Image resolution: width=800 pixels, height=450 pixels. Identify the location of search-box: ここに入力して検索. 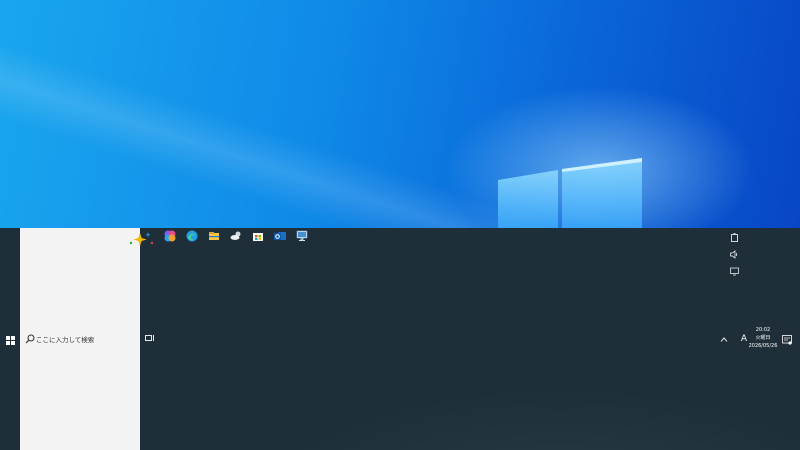
(87, 339).